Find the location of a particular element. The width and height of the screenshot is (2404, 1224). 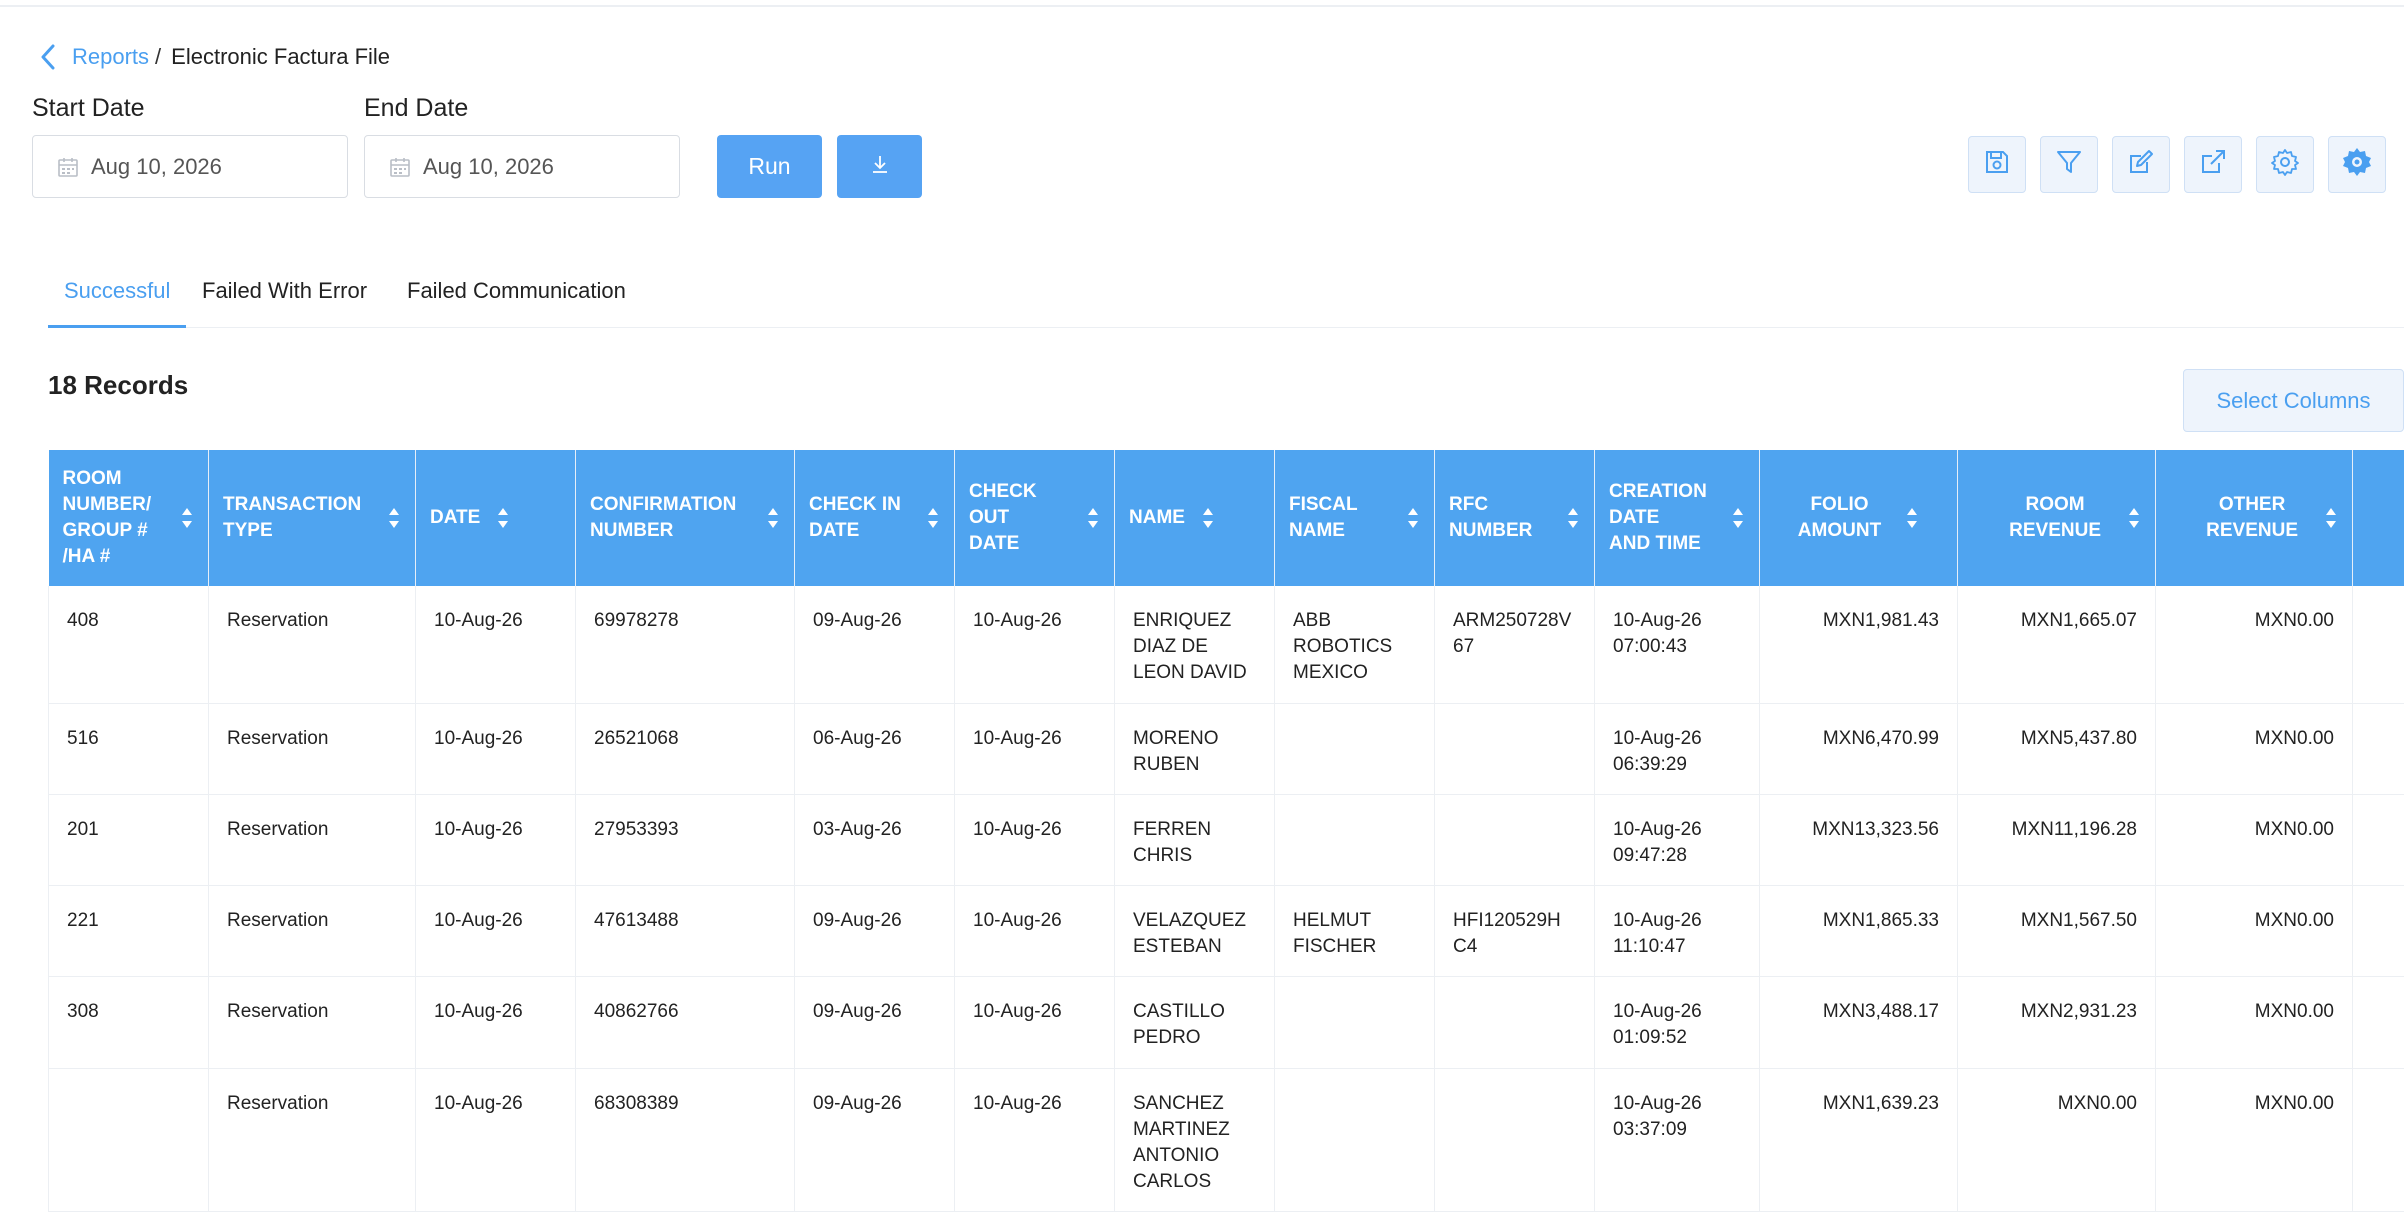

cell-name: SANCHEZ MARTINEZ ANTONIO CARLOS is located at coordinates (1194, 1140).